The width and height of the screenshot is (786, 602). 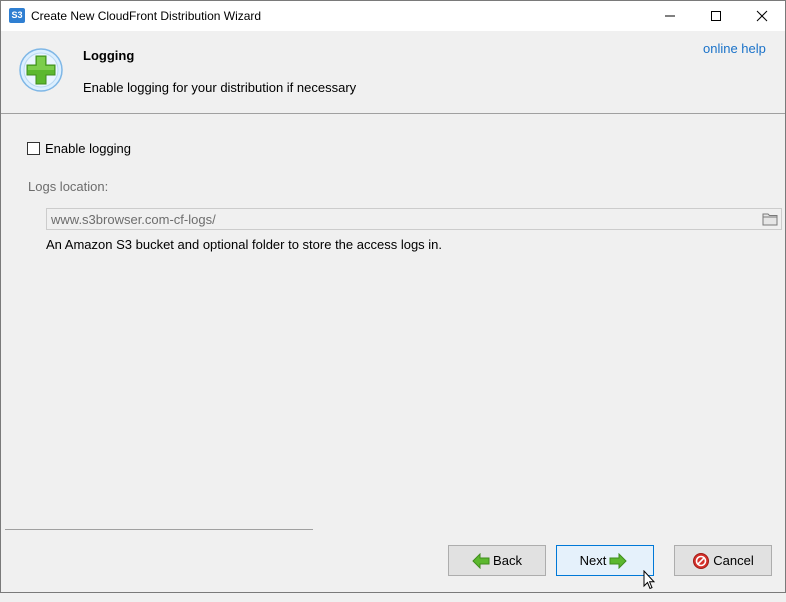 I want to click on checkbox-box, so click(x=33, y=148).